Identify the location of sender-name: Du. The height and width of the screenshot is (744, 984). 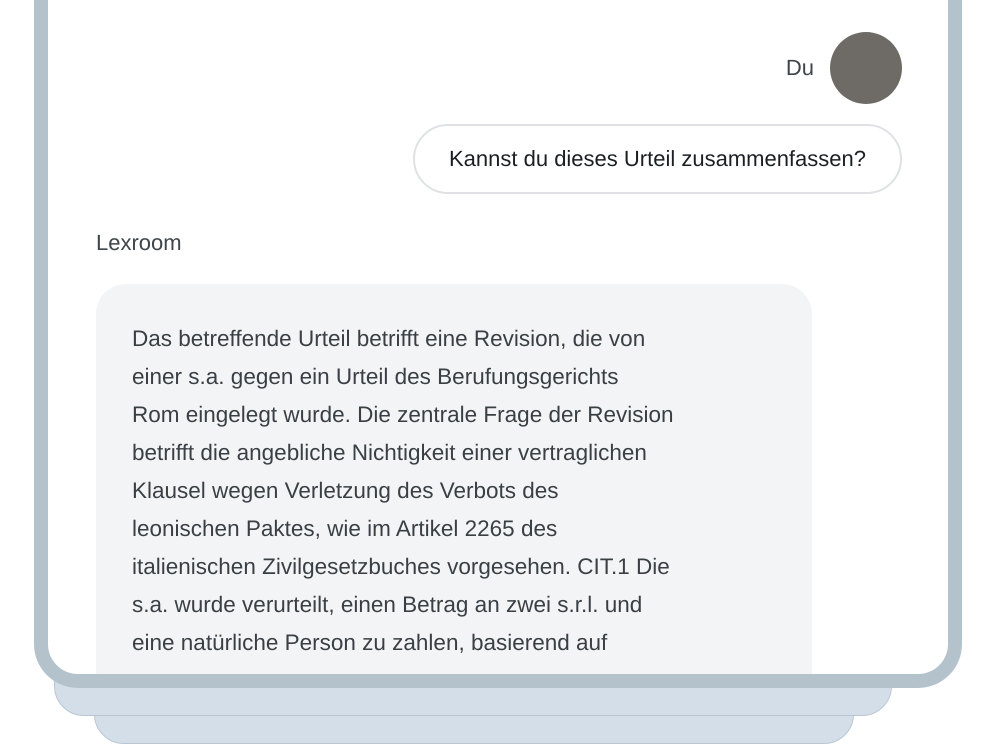
(800, 68).